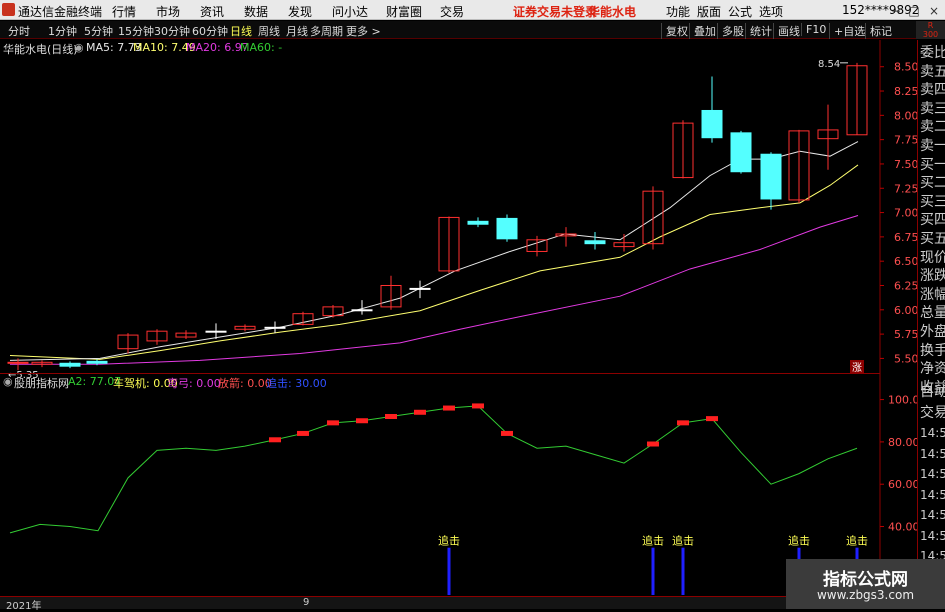 The height and width of the screenshot is (612, 945). Describe the element at coordinates (932, 413) in the screenshot. I see `auto-trade-item: 交易` at that location.